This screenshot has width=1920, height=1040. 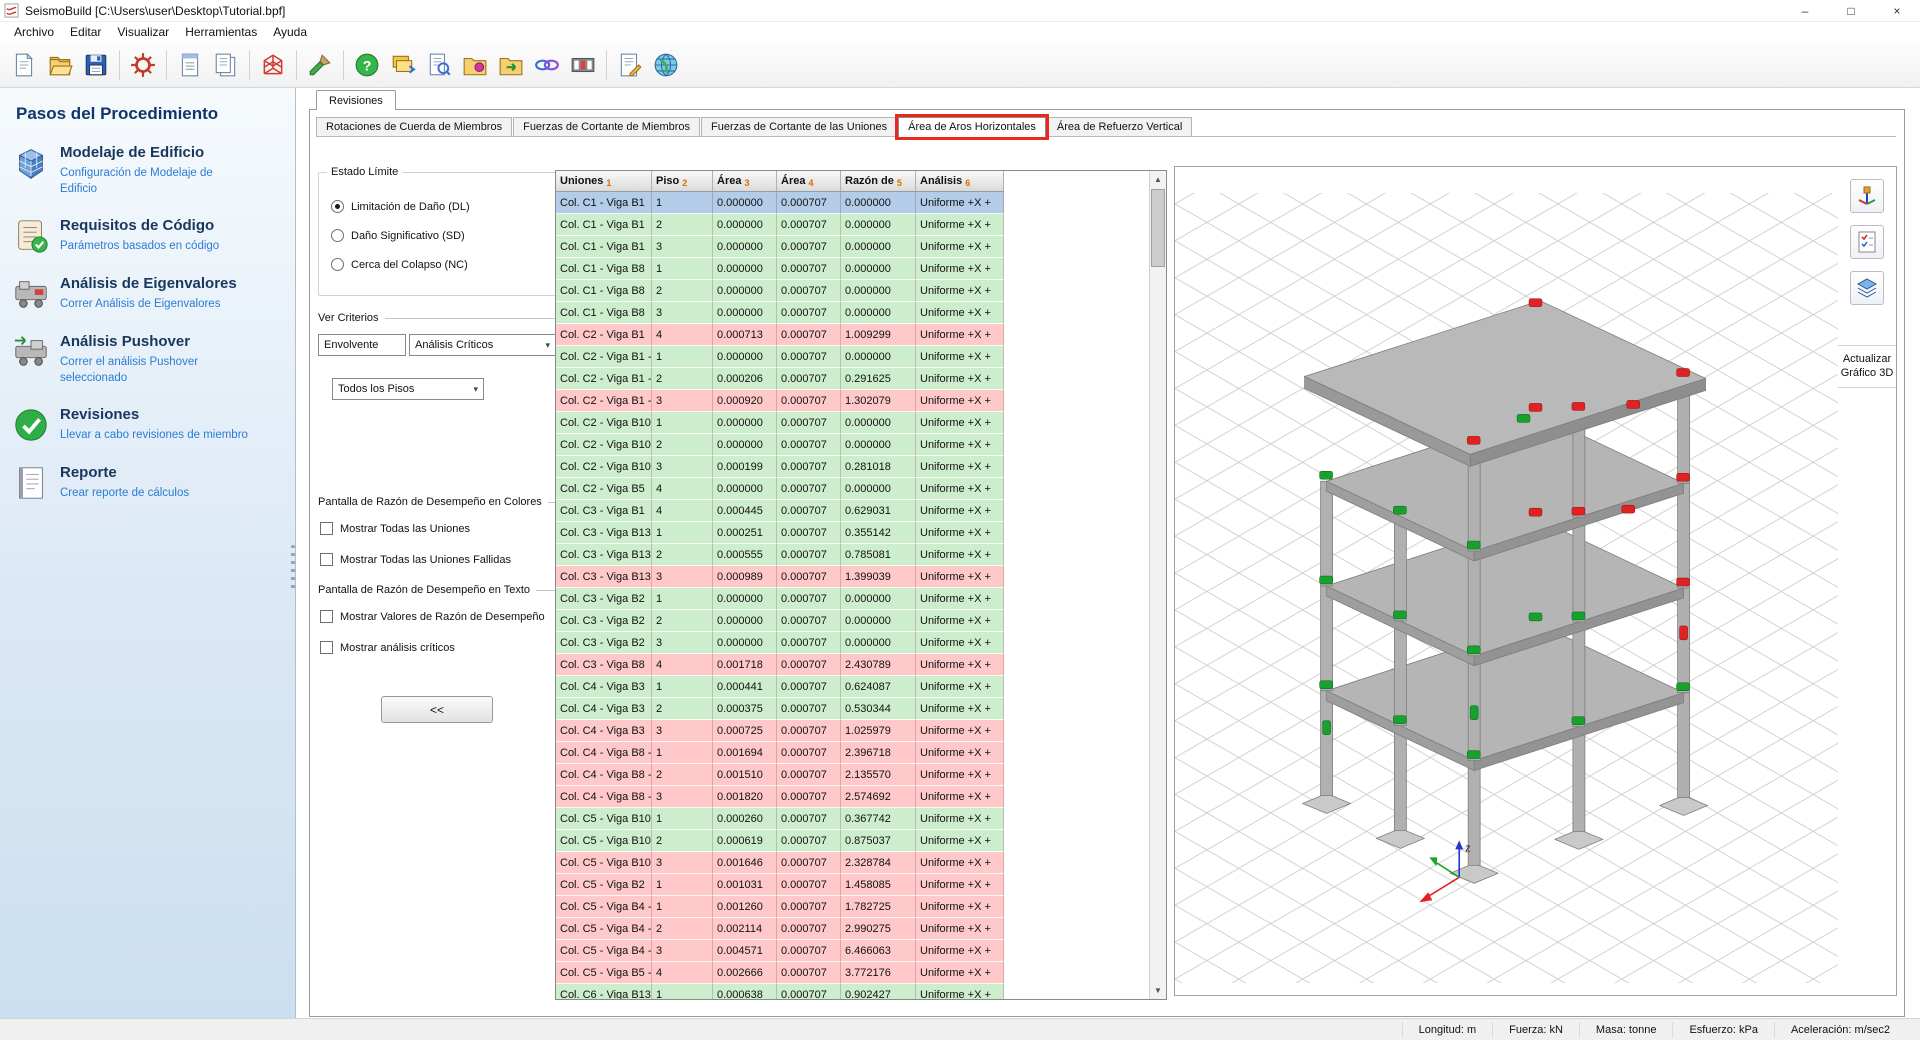 I want to click on checkbox-row: Mostrar Valores de Razón de Desempeño, so click(x=438, y=616).